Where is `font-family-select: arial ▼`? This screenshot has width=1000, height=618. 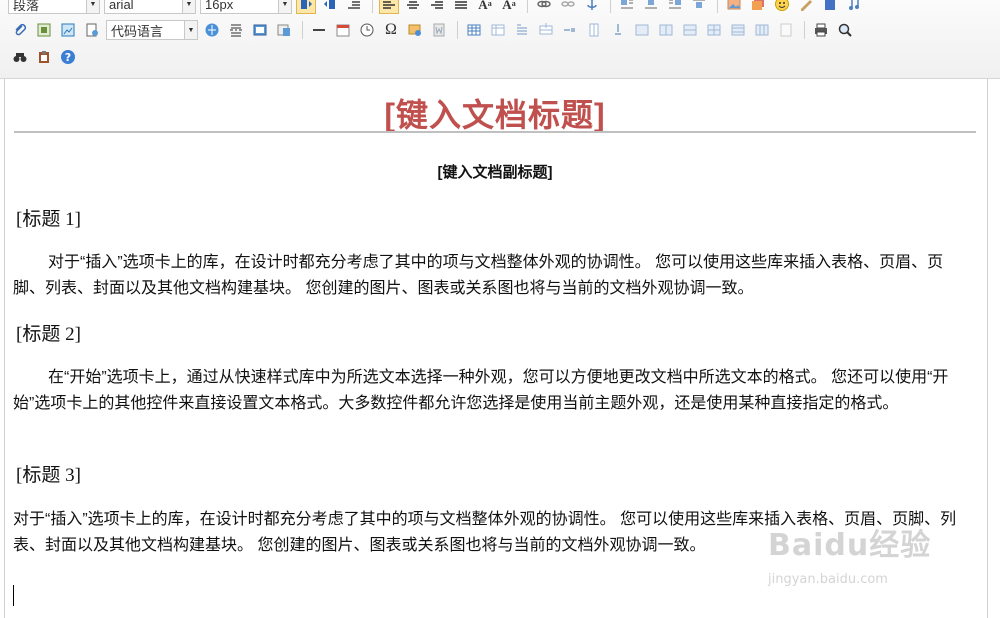
font-family-select: arial ▼ is located at coordinates (150, 7).